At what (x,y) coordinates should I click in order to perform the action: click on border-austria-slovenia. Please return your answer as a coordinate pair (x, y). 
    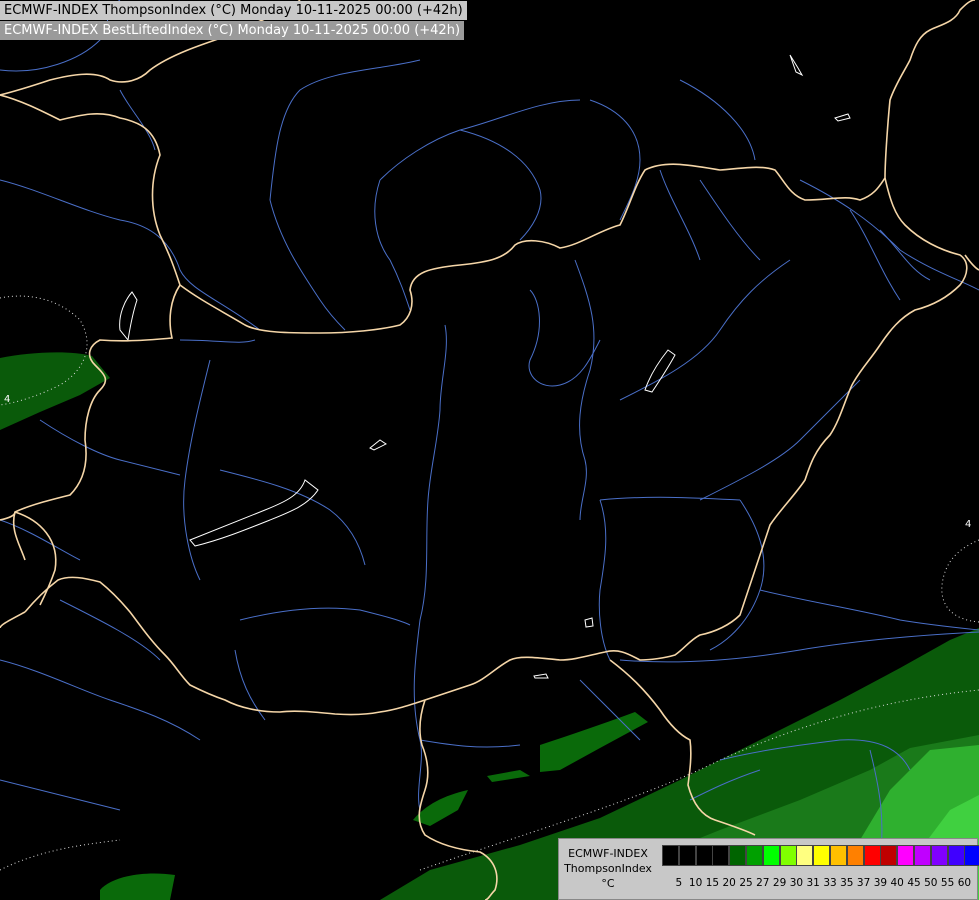
    Looking at the image, I should click on (8, 516).